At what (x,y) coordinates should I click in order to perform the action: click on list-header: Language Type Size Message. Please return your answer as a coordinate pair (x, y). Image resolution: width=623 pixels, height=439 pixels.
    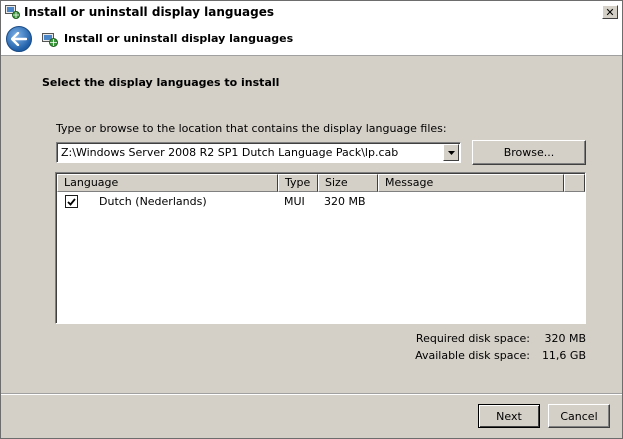
    Looking at the image, I should click on (321, 183).